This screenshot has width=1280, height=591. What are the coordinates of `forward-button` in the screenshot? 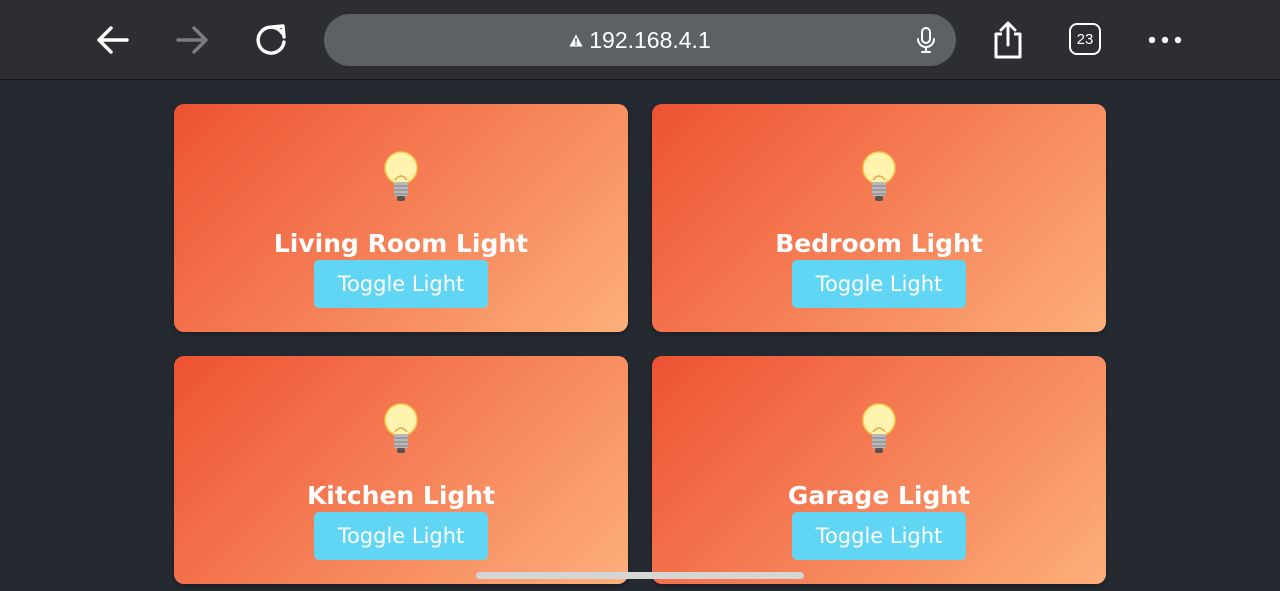 It's located at (192, 40).